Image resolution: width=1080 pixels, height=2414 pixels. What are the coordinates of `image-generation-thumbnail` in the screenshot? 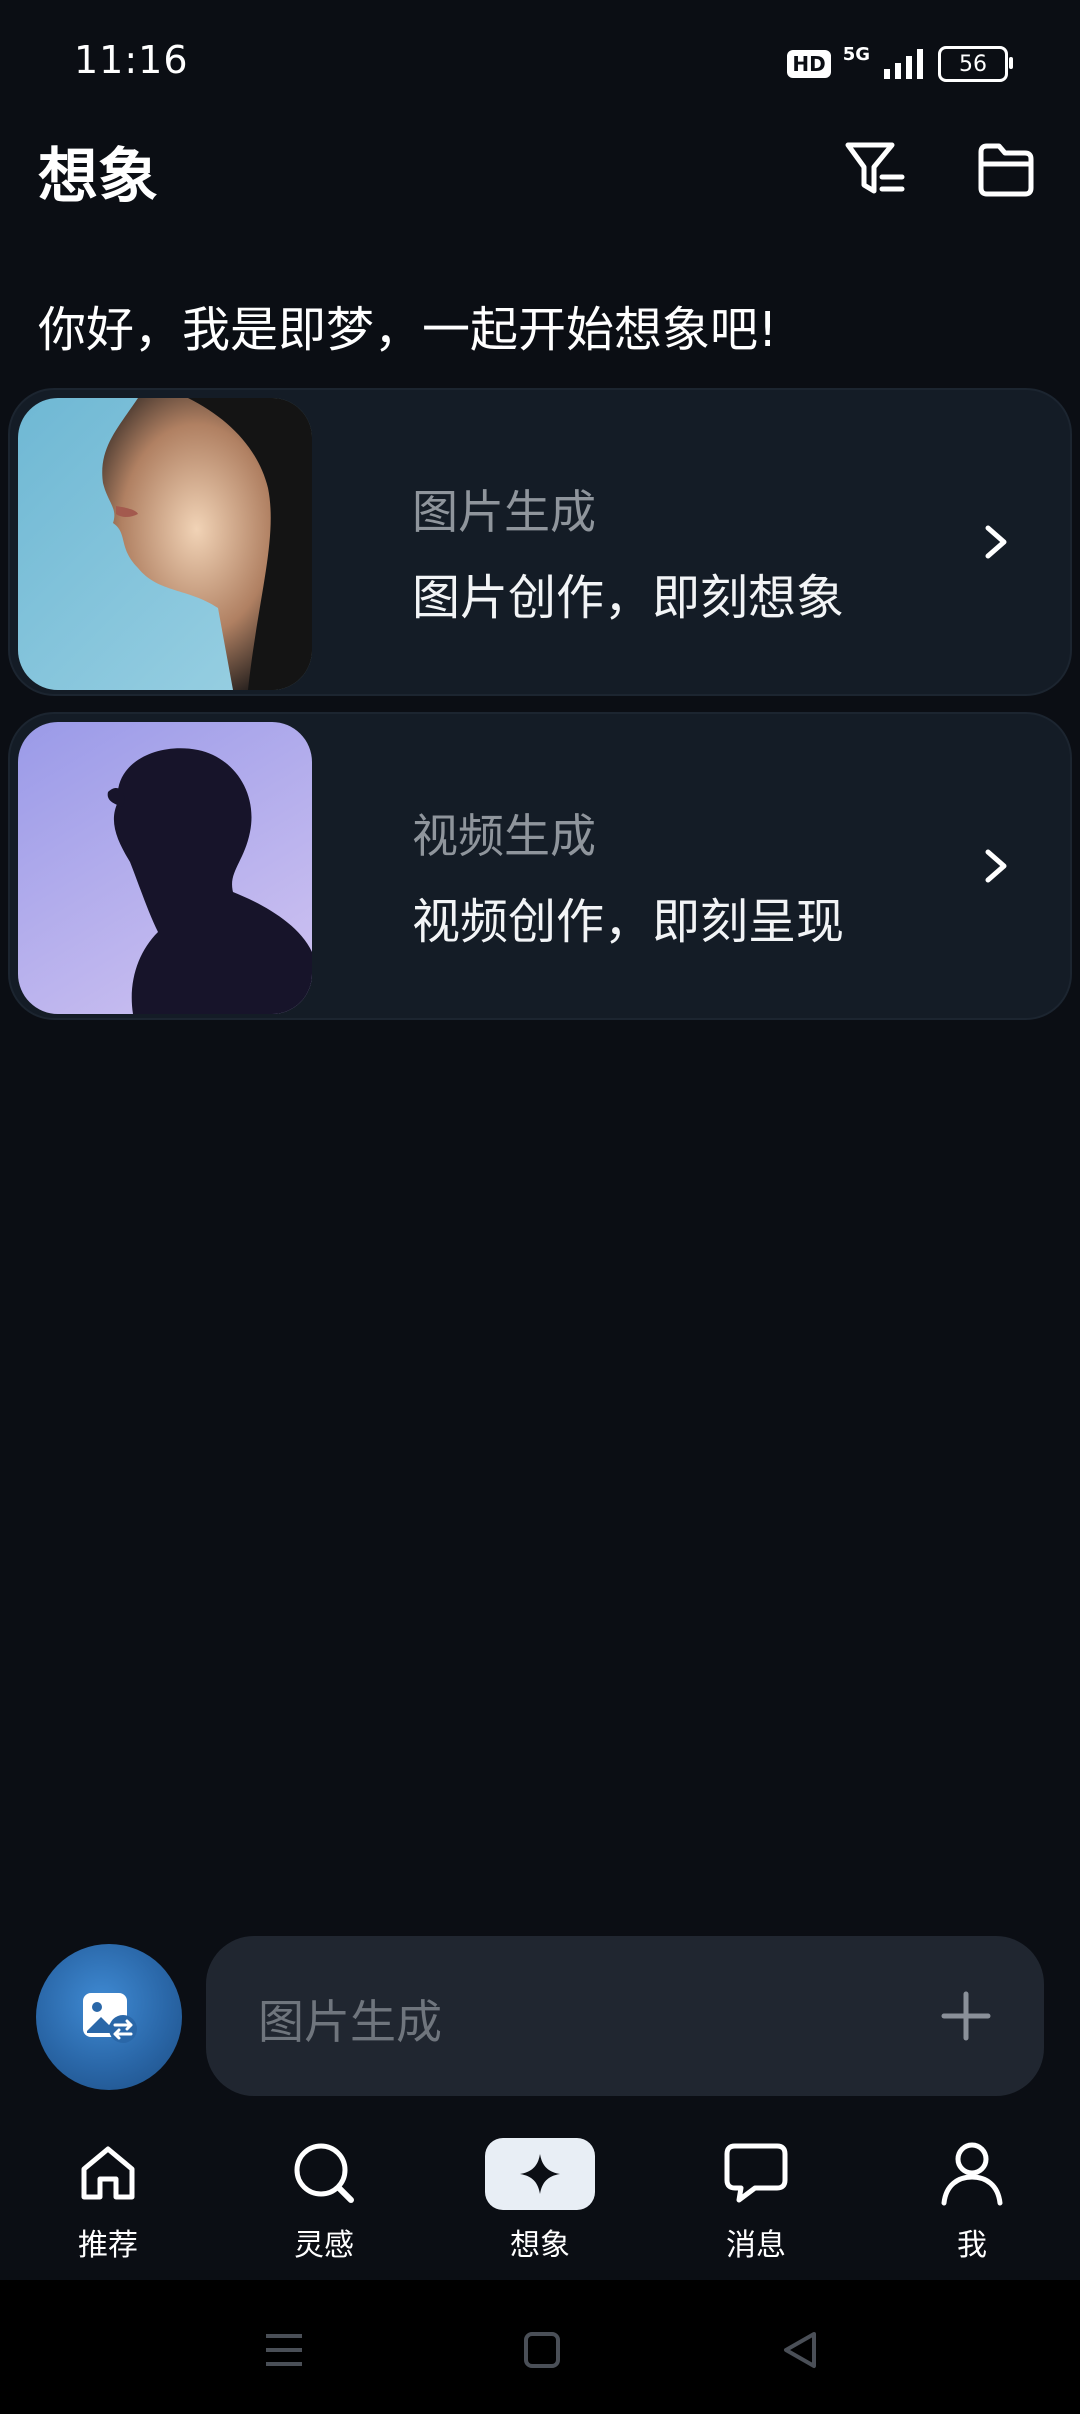 It's located at (165, 544).